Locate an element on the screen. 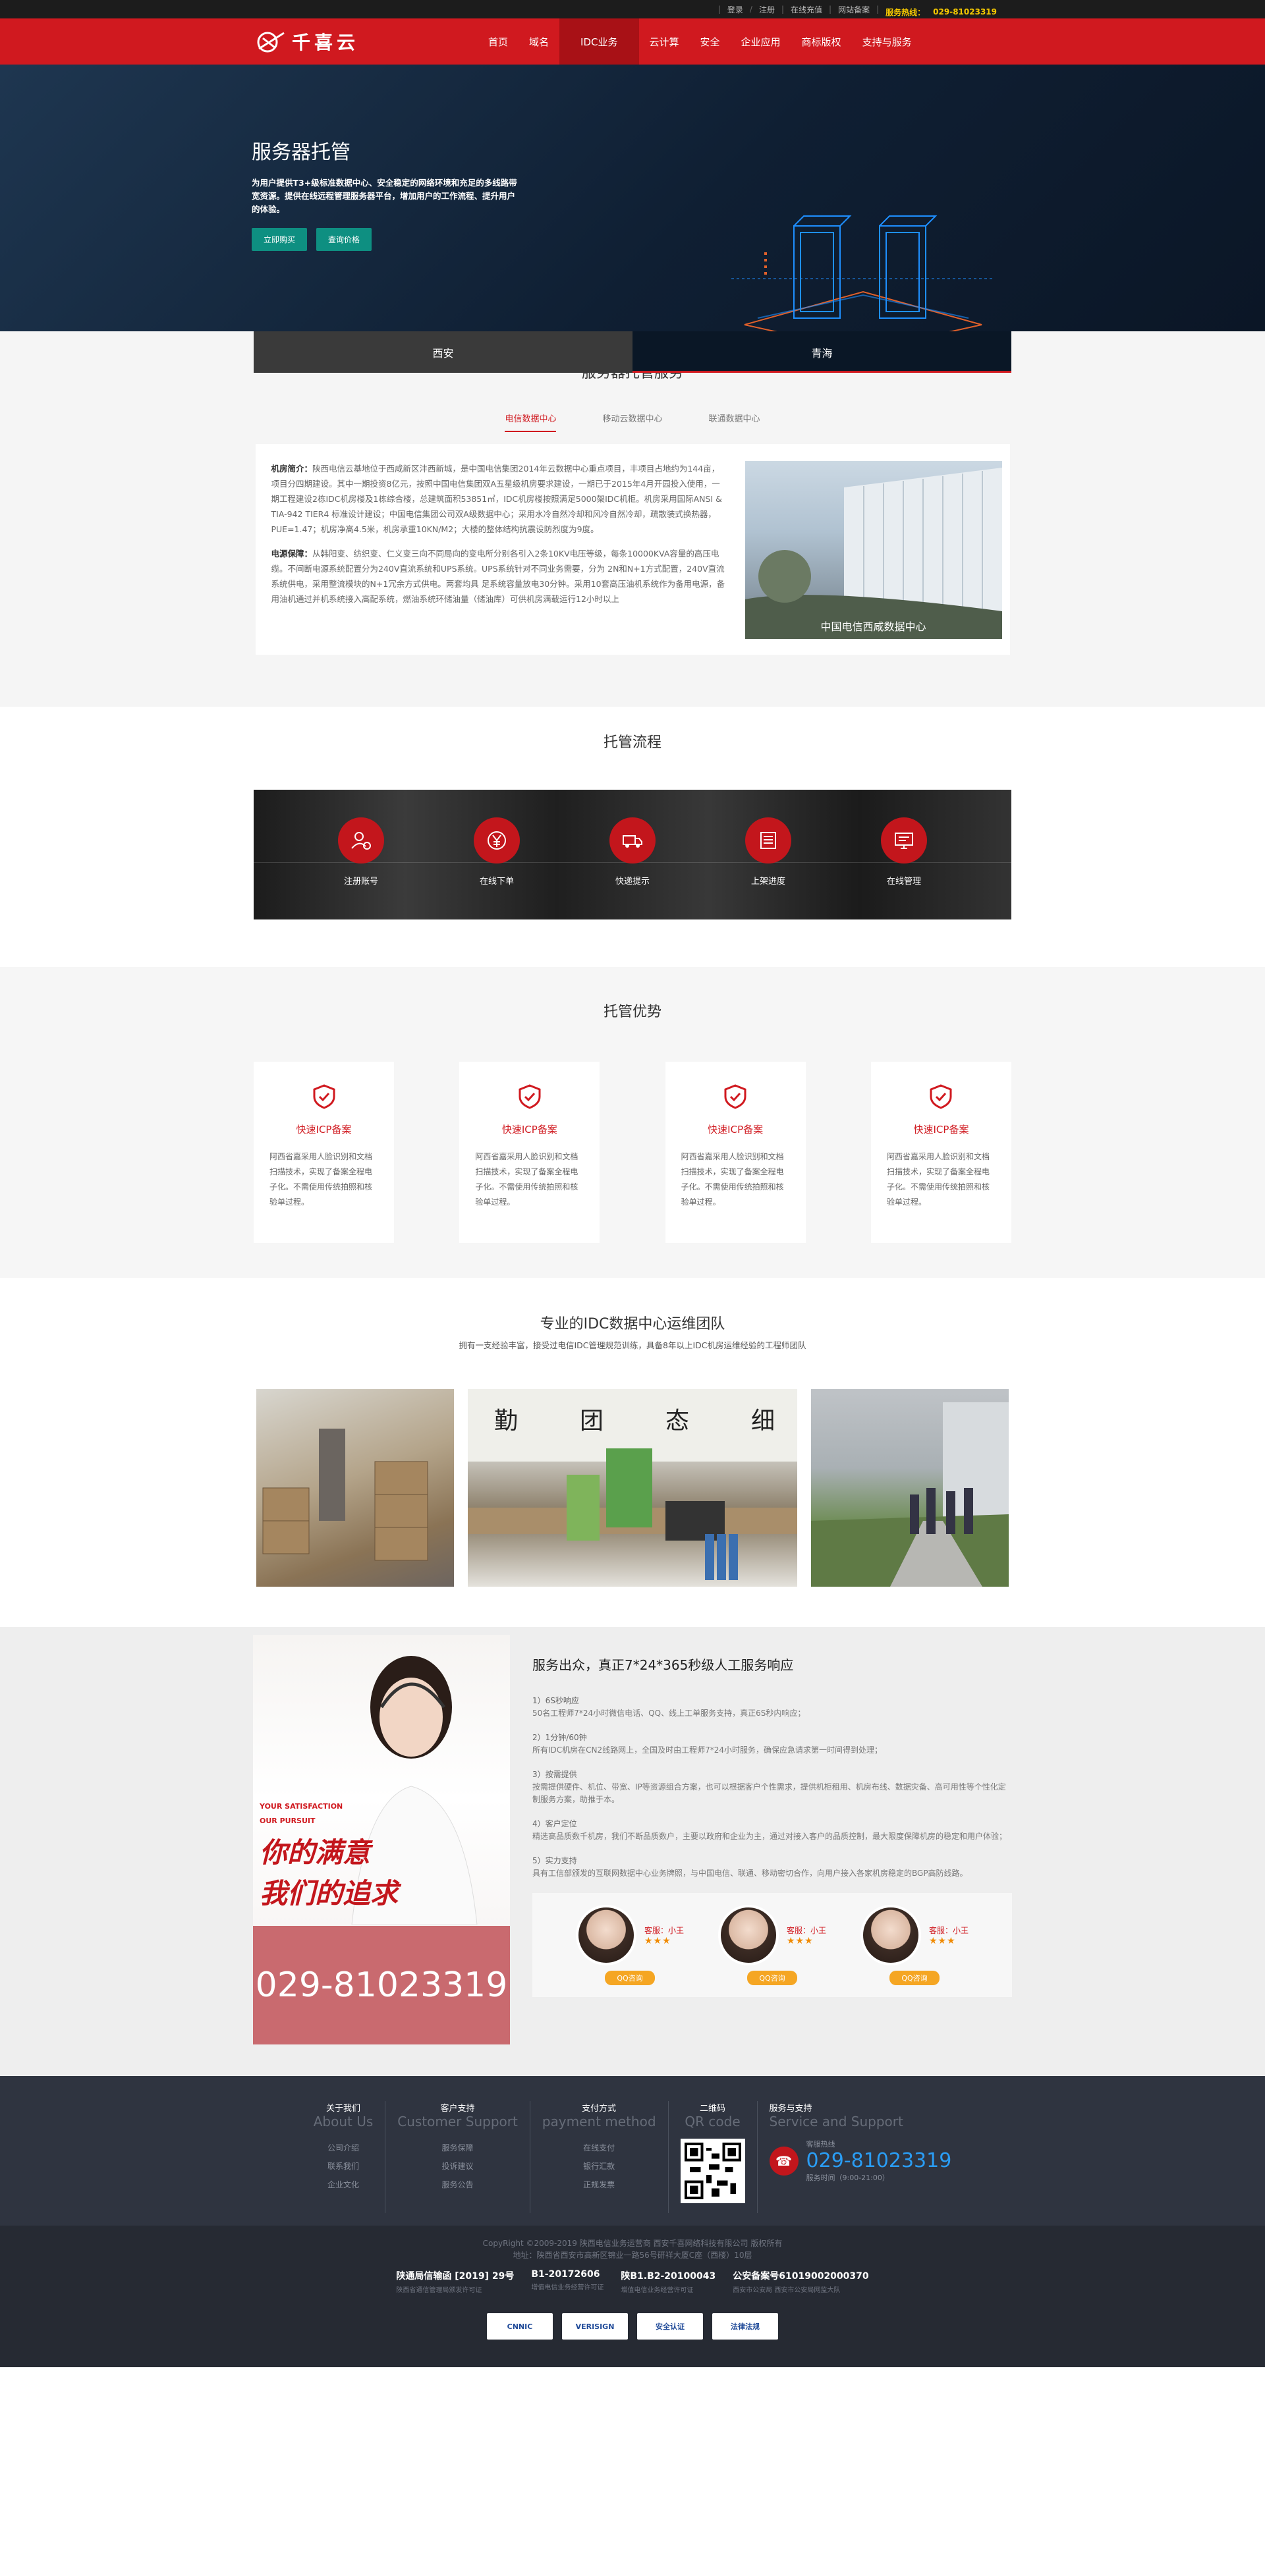 This screenshot has width=1265, height=2576. register-link: 注册 is located at coordinates (767, 9).